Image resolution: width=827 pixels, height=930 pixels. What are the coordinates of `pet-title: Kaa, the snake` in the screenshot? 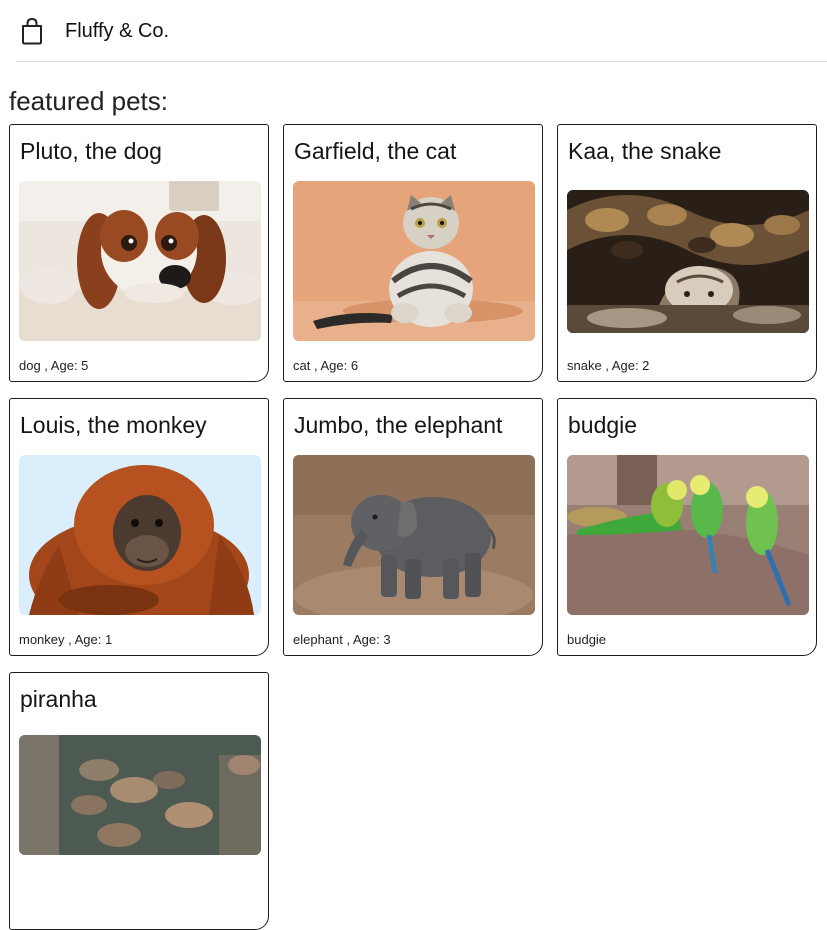 It's located at (645, 151).